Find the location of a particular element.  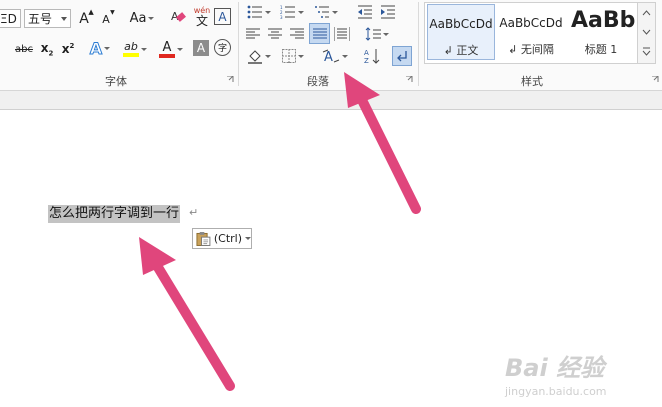

arrow-to-chinese-layout is located at coordinates (382, 143).